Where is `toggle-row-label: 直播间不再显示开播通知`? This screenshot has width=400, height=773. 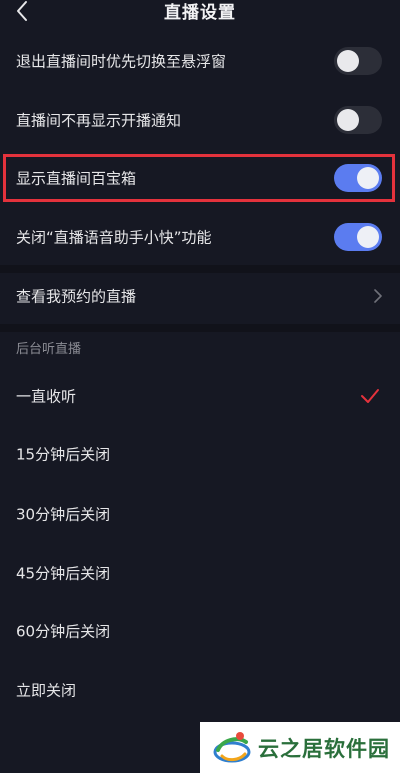 toggle-row-label: 直播间不再显示开播通知 is located at coordinates (99, 120).